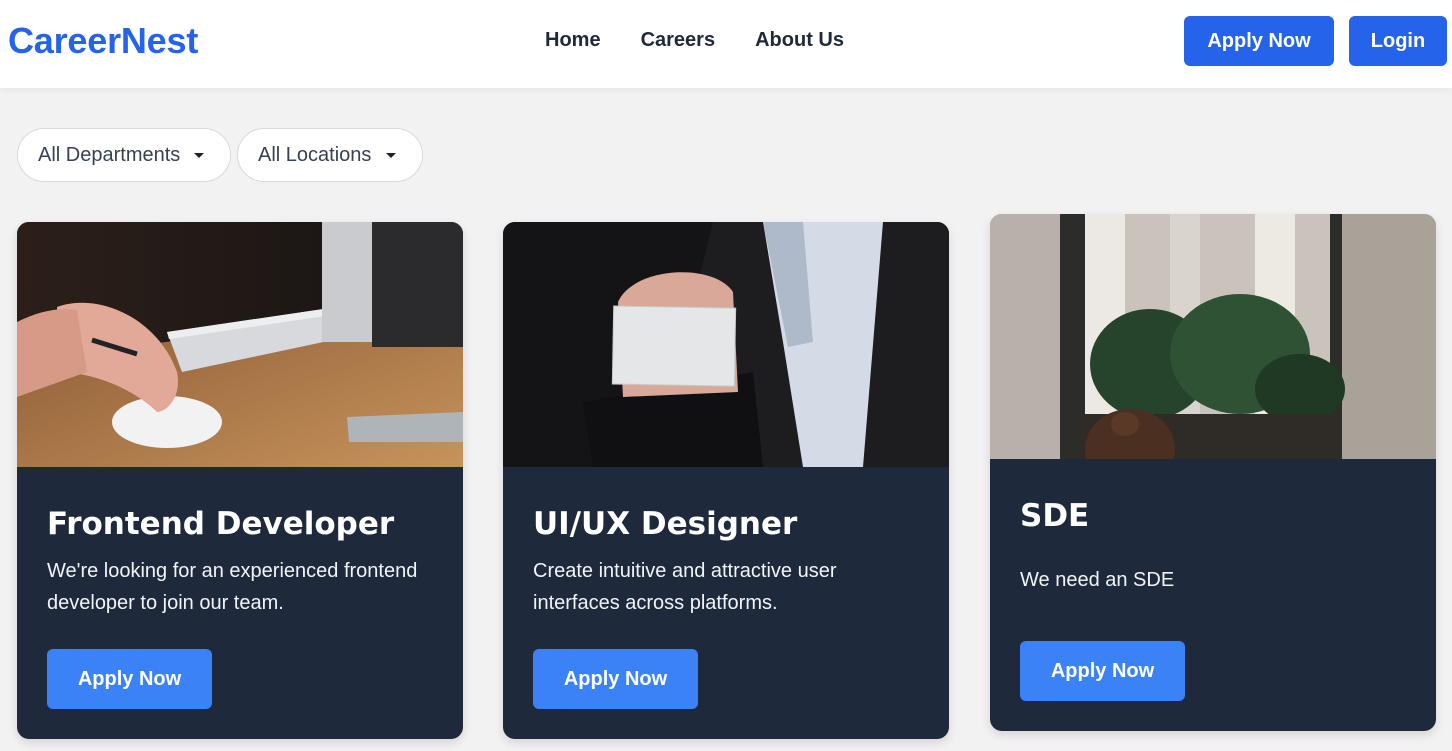 The height and width of the screenshot is (751, 1452). What do you see at coordinates (315, 154) in the screenshot?
I see `location-filter-value: All Locations` at bounding box center [315, 154].